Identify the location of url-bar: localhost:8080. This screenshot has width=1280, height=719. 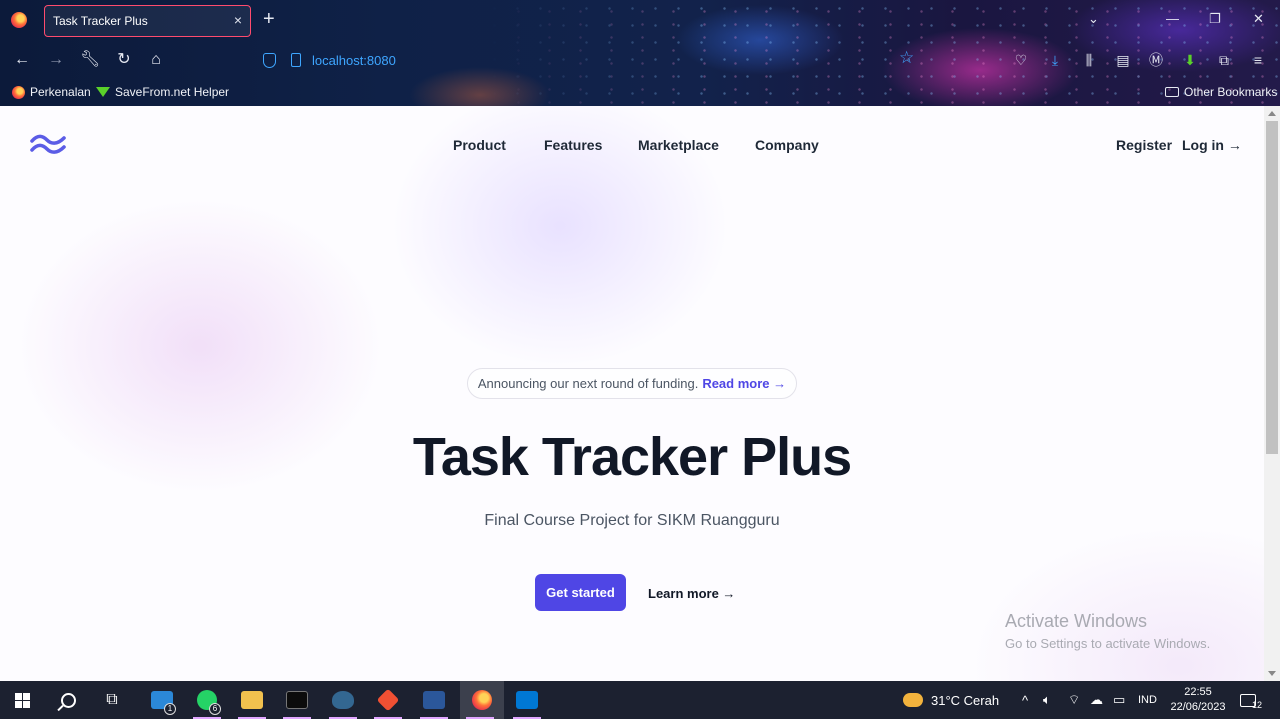
(470, 61).